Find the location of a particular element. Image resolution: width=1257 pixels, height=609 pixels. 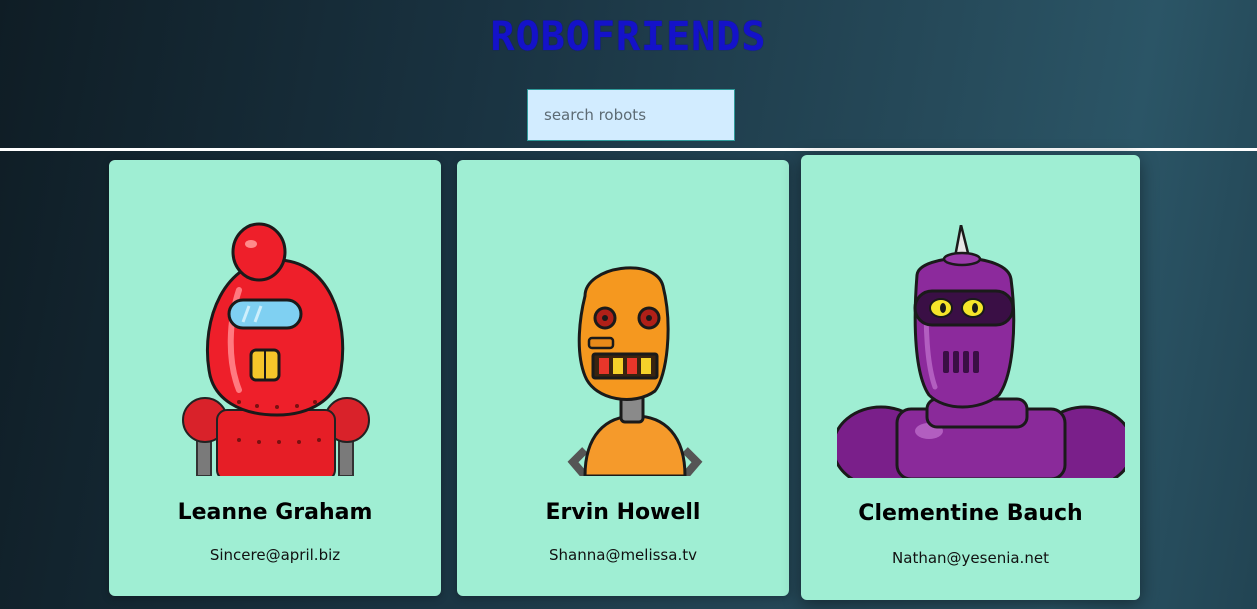

search-input is located at coordinates (631, 115).